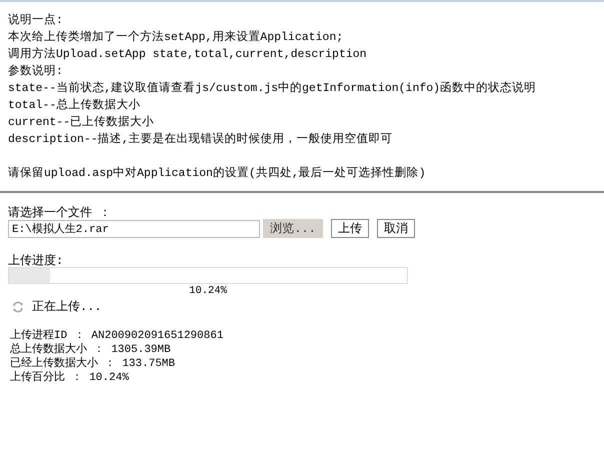 The height and width of the screenshot is (449, 604). I want to click on note-line: description--描述,主要是在出现错误的时候使用，一般使用空值即可, so click(201, 139).